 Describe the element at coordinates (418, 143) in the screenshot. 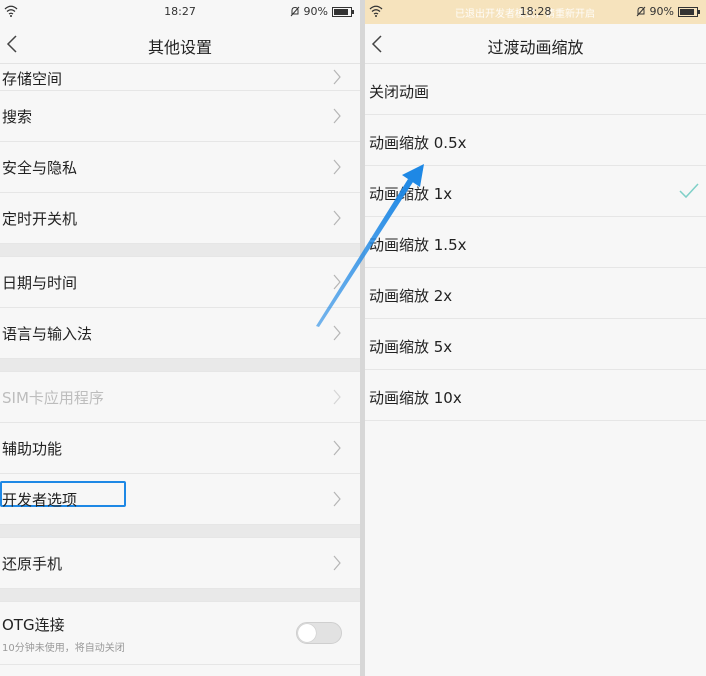

I see `option-label: 动画缩放 0.5x` at that location.